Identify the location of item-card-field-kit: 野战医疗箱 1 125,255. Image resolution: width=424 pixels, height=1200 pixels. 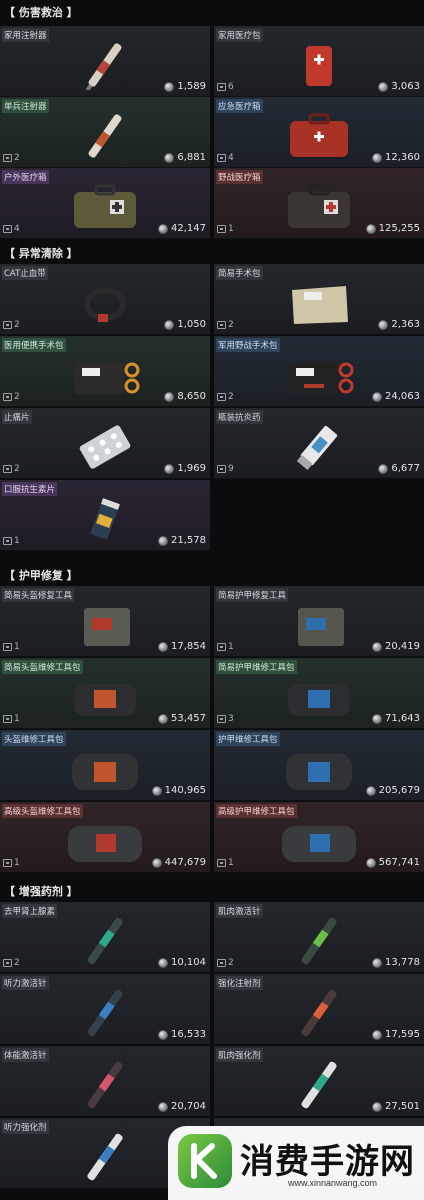
(319, 203).